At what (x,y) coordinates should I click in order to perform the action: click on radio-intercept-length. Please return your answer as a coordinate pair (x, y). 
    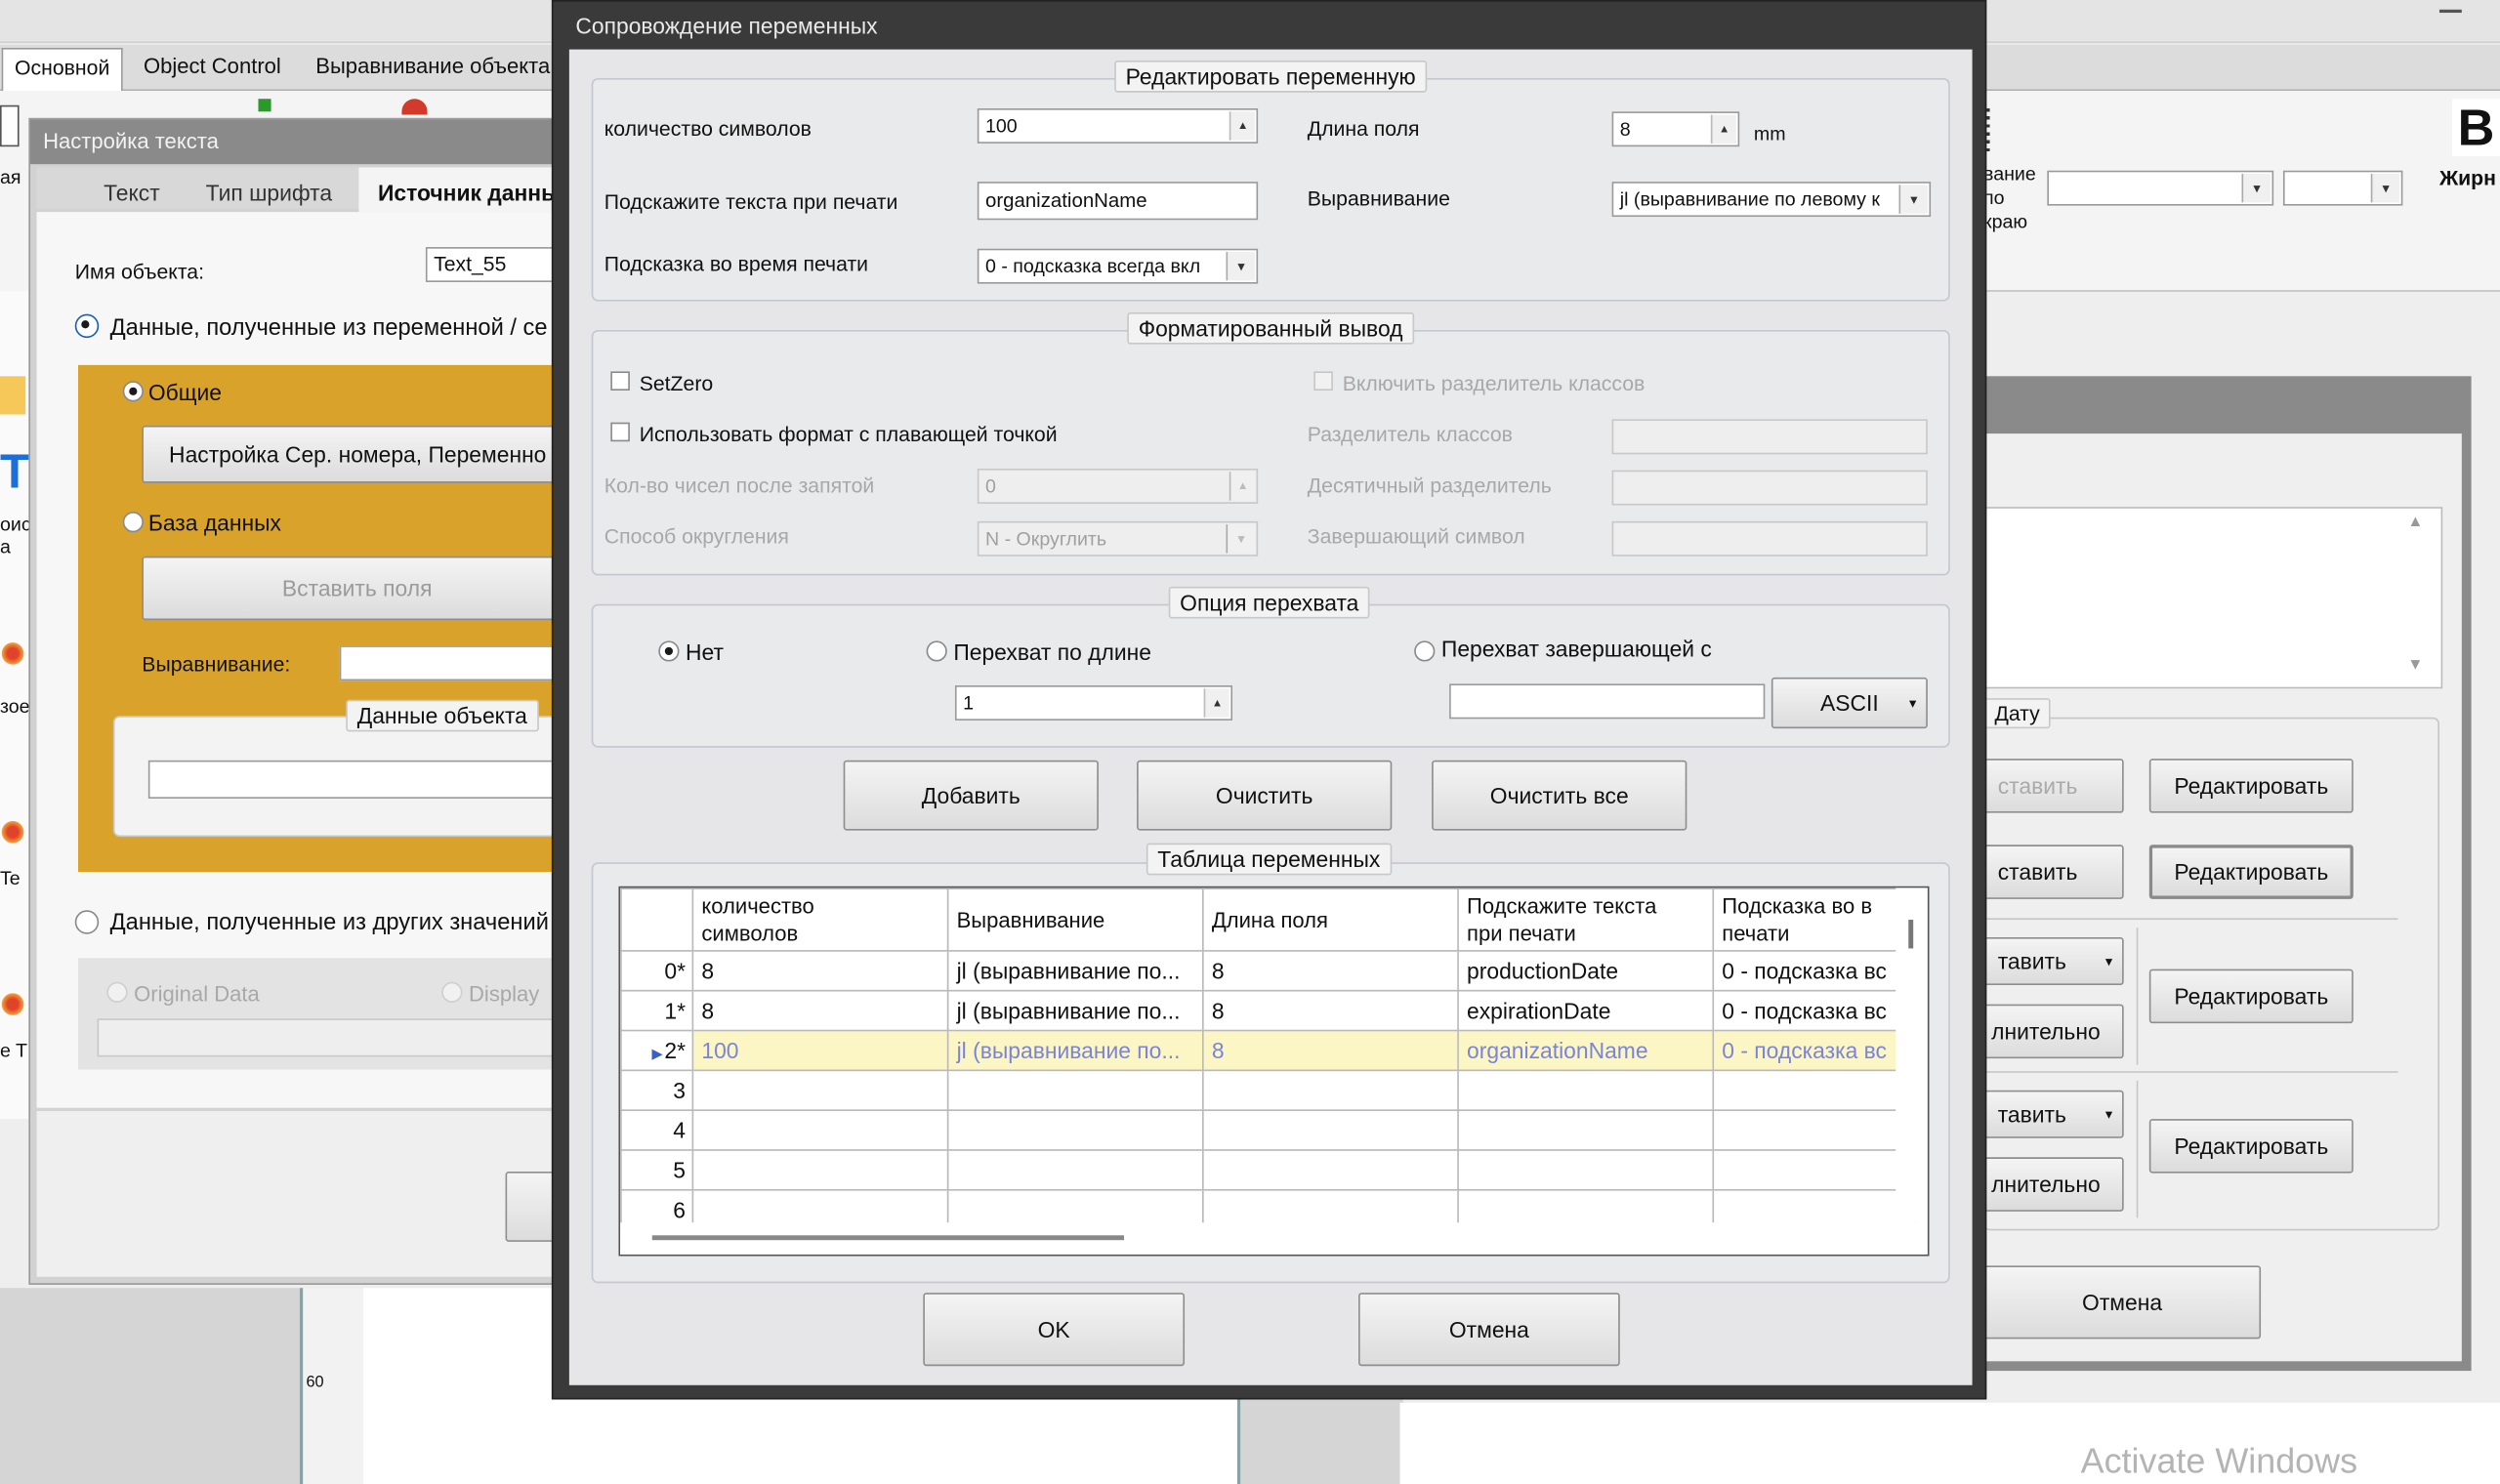
    Looking at the image, I should click on (936, 651).